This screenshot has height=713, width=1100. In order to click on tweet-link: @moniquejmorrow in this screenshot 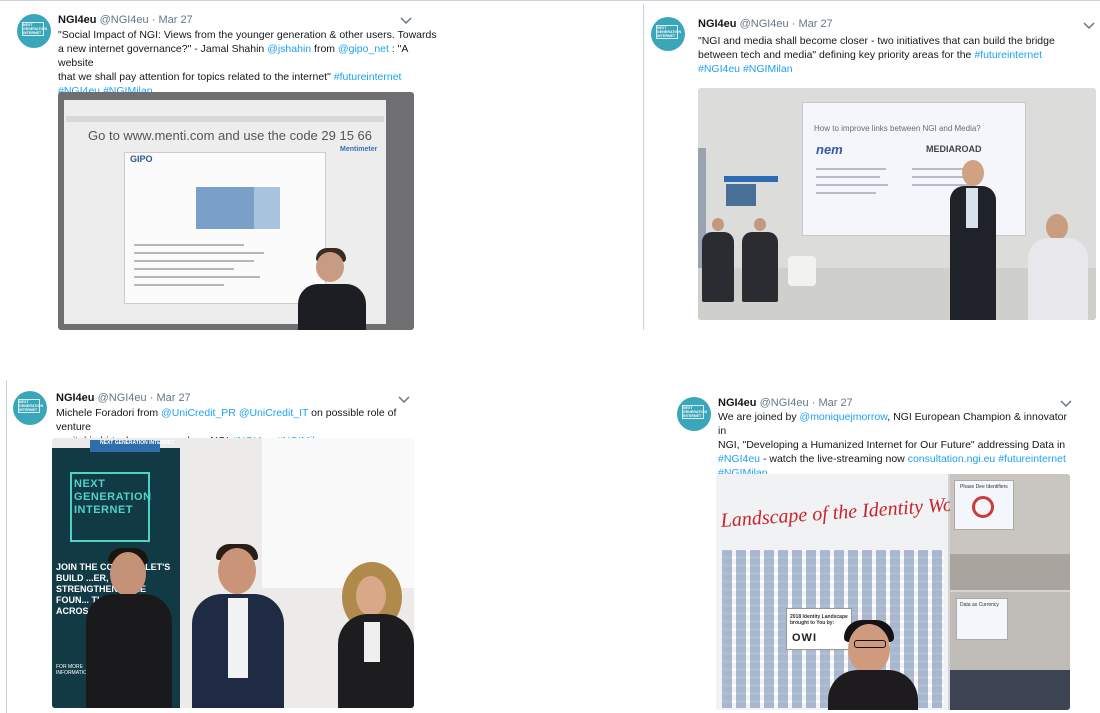, I will do `click(844, 417)`.